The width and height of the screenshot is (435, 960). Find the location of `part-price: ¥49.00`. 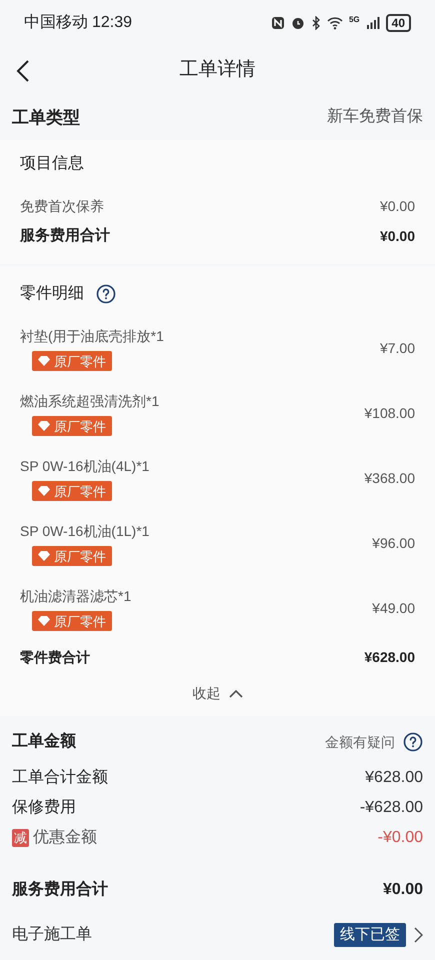

part-price: ¥49.00 is located at coordinates (393, 608).